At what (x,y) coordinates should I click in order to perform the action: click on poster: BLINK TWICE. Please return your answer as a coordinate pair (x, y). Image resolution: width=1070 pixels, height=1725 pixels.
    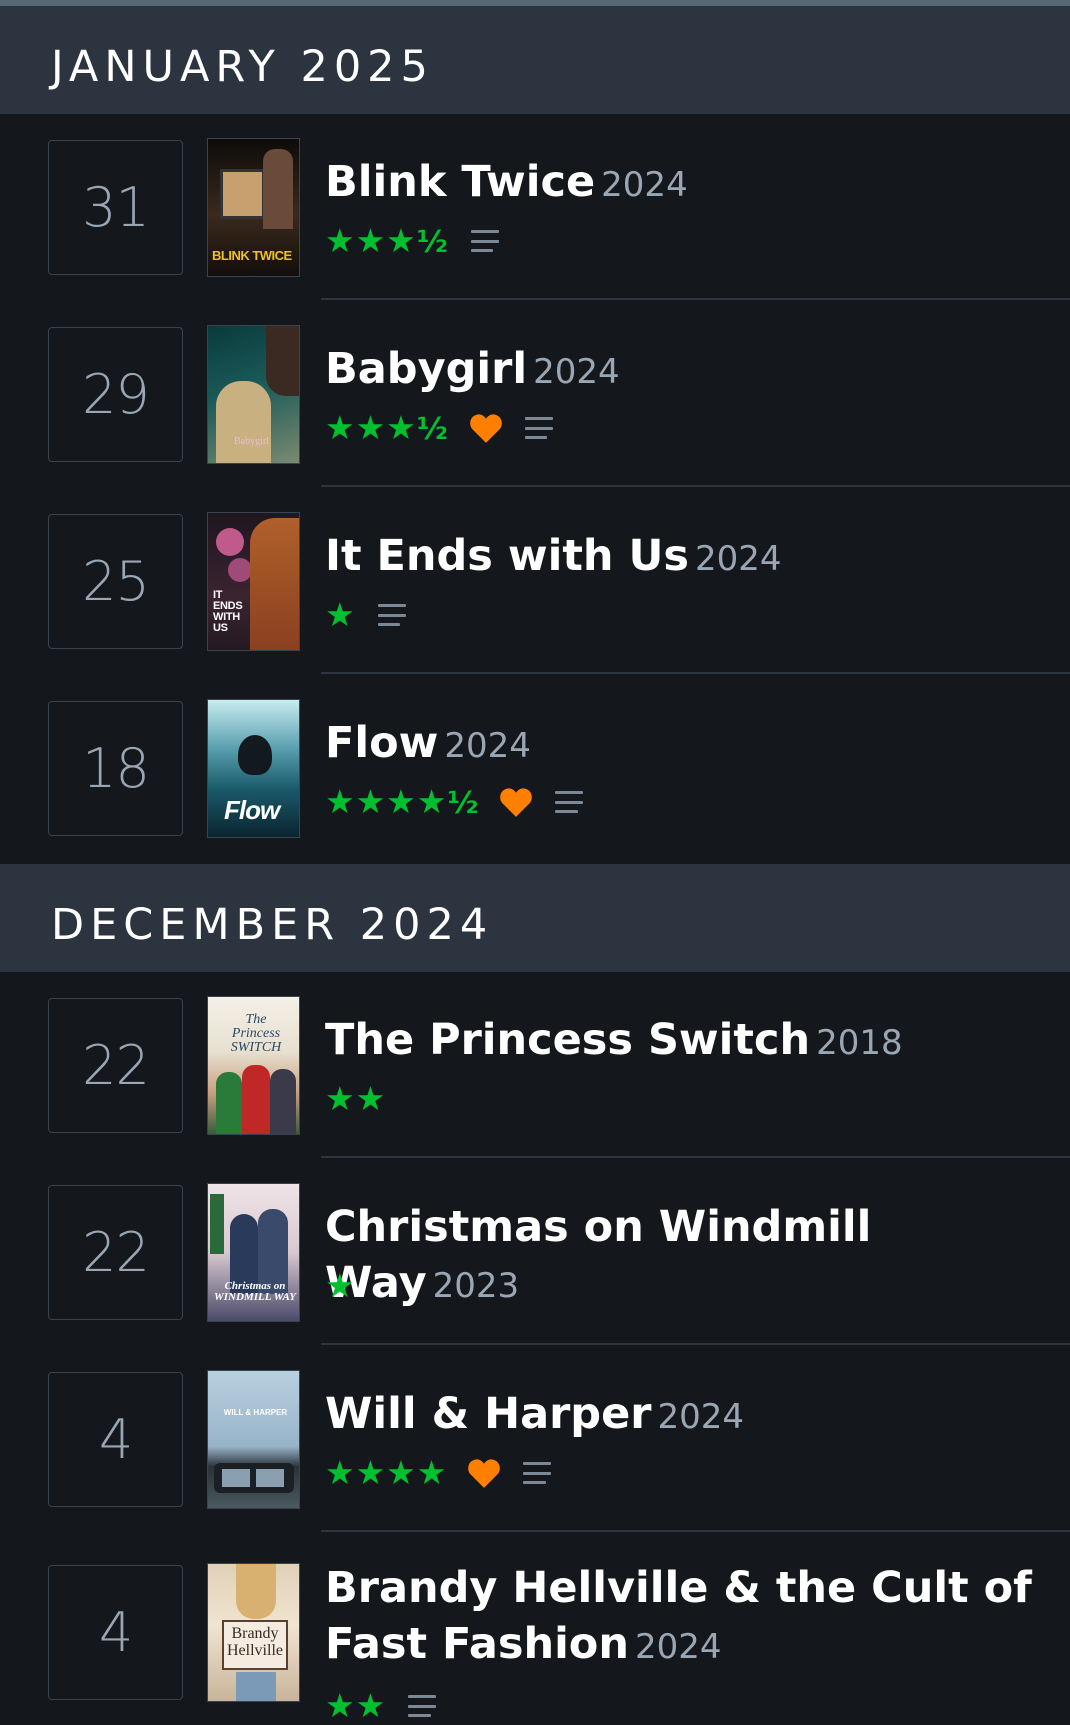
    Looking at the image, I should click on (253, 207).